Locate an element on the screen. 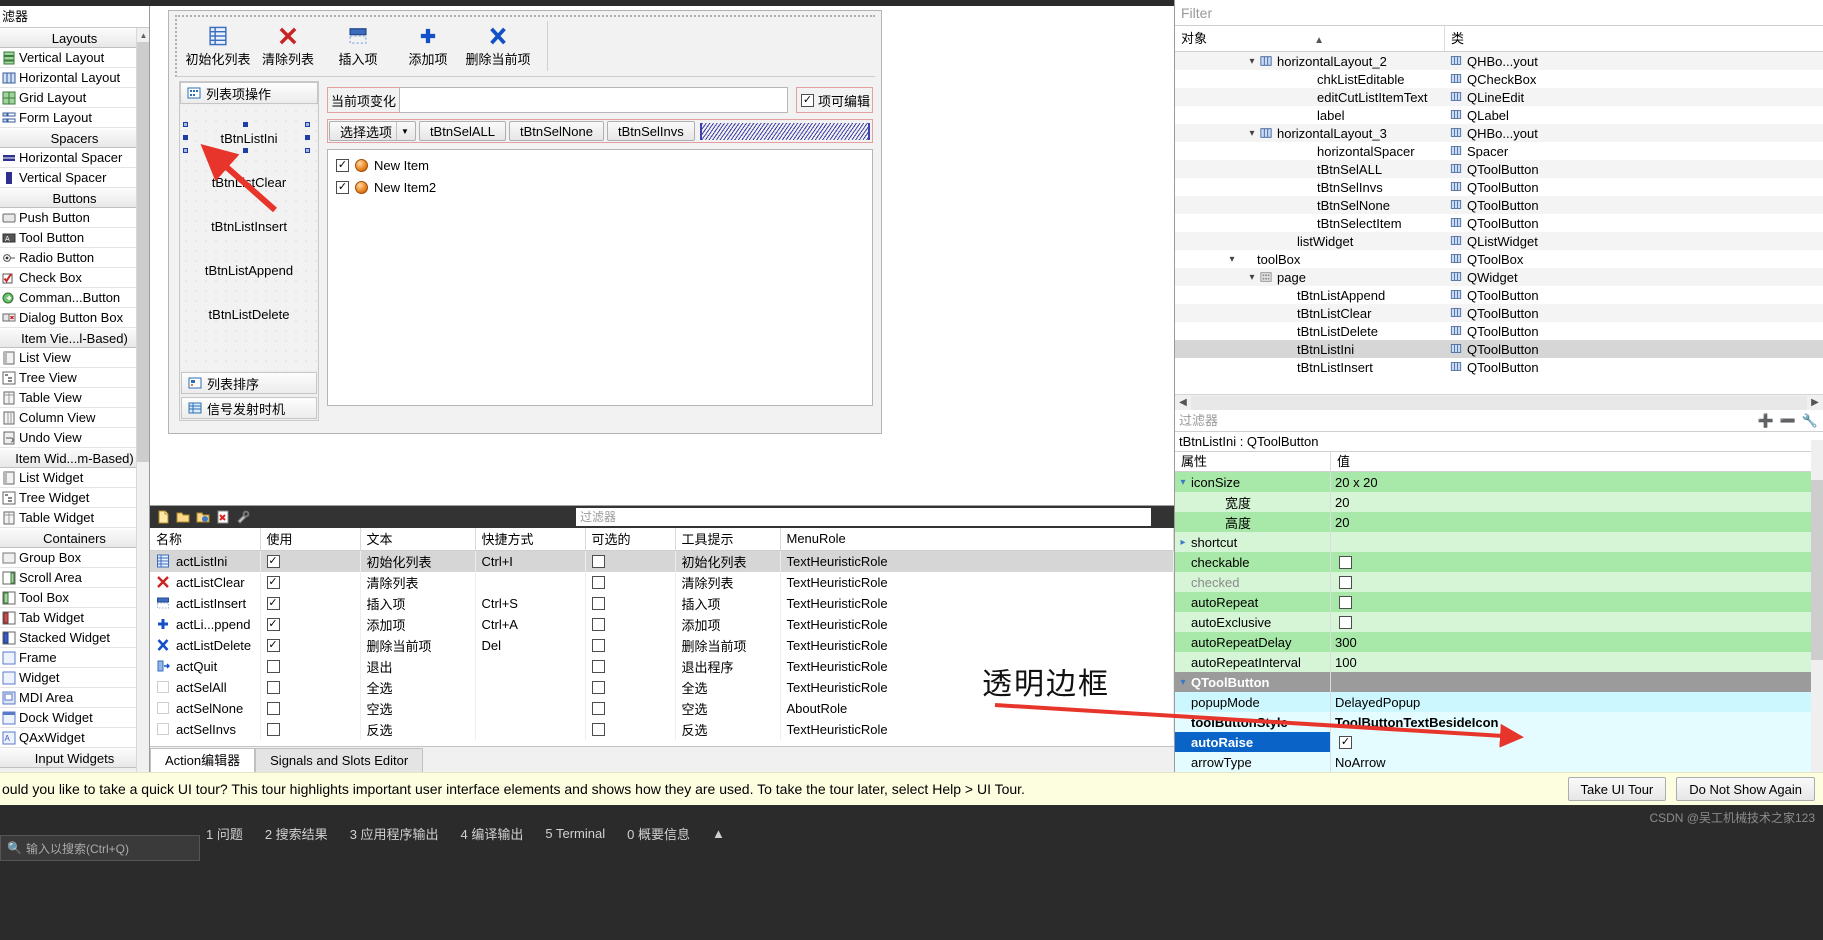 This screenshot has height=940, width=1823. widget-item-comman-button: Comman...Button is located at coordinates (74, 298).